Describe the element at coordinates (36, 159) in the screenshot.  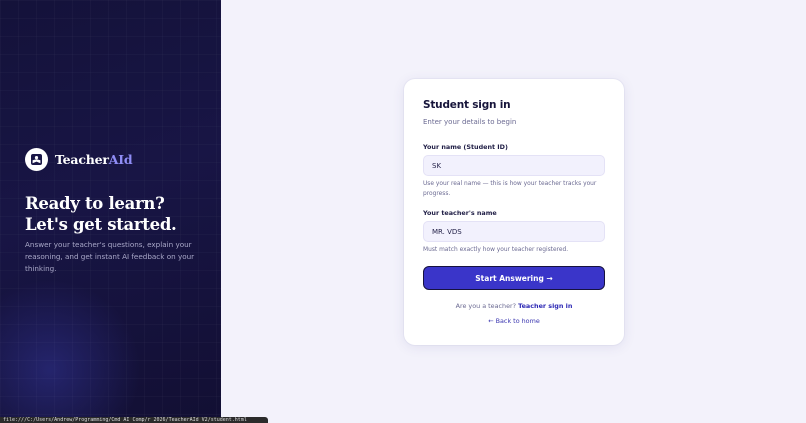
I see `reading-book-icon` at that location.